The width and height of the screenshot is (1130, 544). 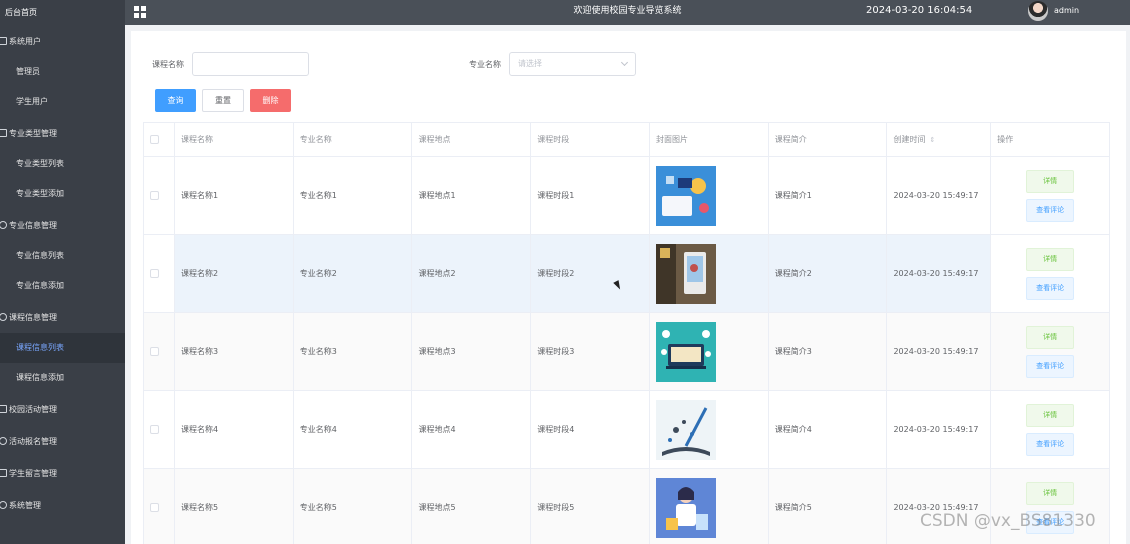 I want to click on sidebar-group-course-info: 课程信息管理, so click(x=62, y=317).